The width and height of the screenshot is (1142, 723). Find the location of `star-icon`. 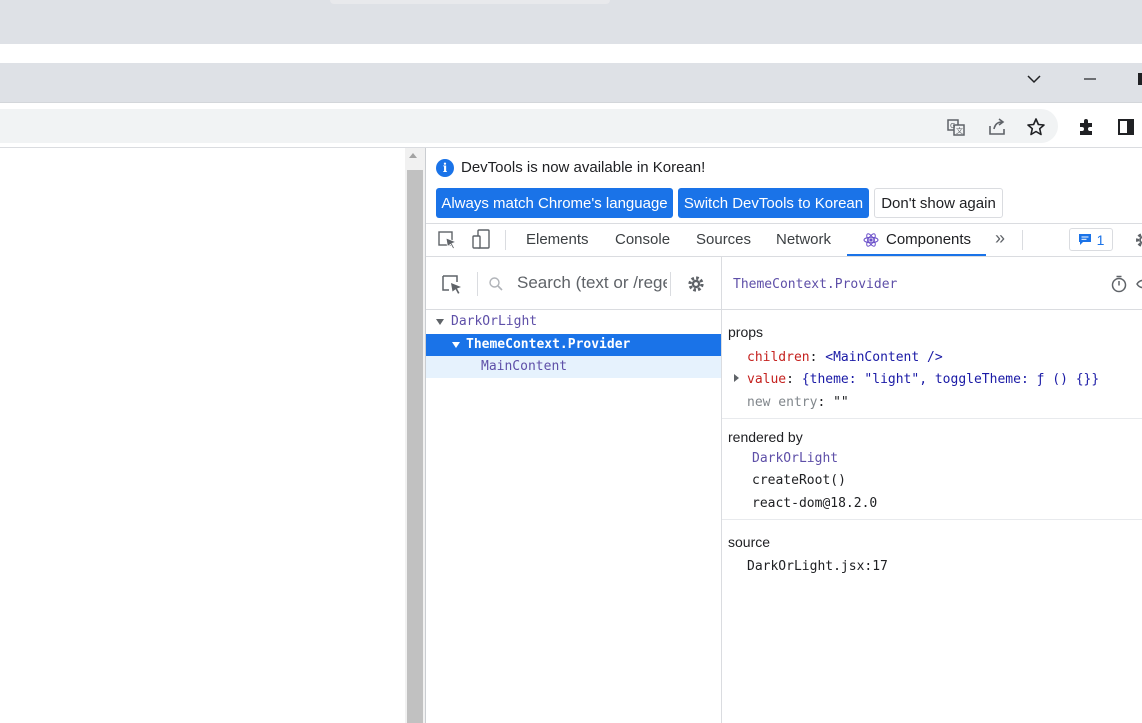

star-icon is located at coordinates (1036, 127).